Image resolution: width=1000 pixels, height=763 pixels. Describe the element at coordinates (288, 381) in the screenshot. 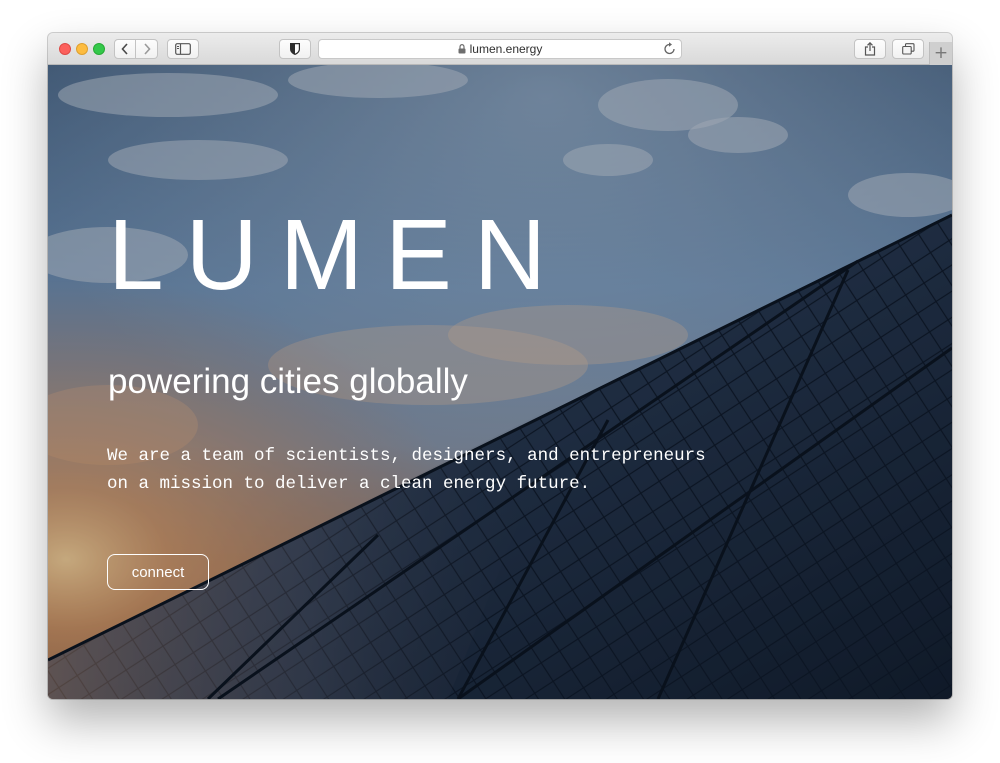

I see `hero-tagline: powering cities globally` at that location.